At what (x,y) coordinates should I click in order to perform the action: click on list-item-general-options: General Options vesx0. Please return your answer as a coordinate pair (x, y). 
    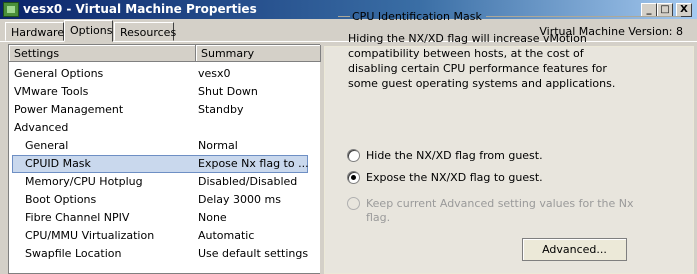
    Looking at the image, I should click on (164, 74).